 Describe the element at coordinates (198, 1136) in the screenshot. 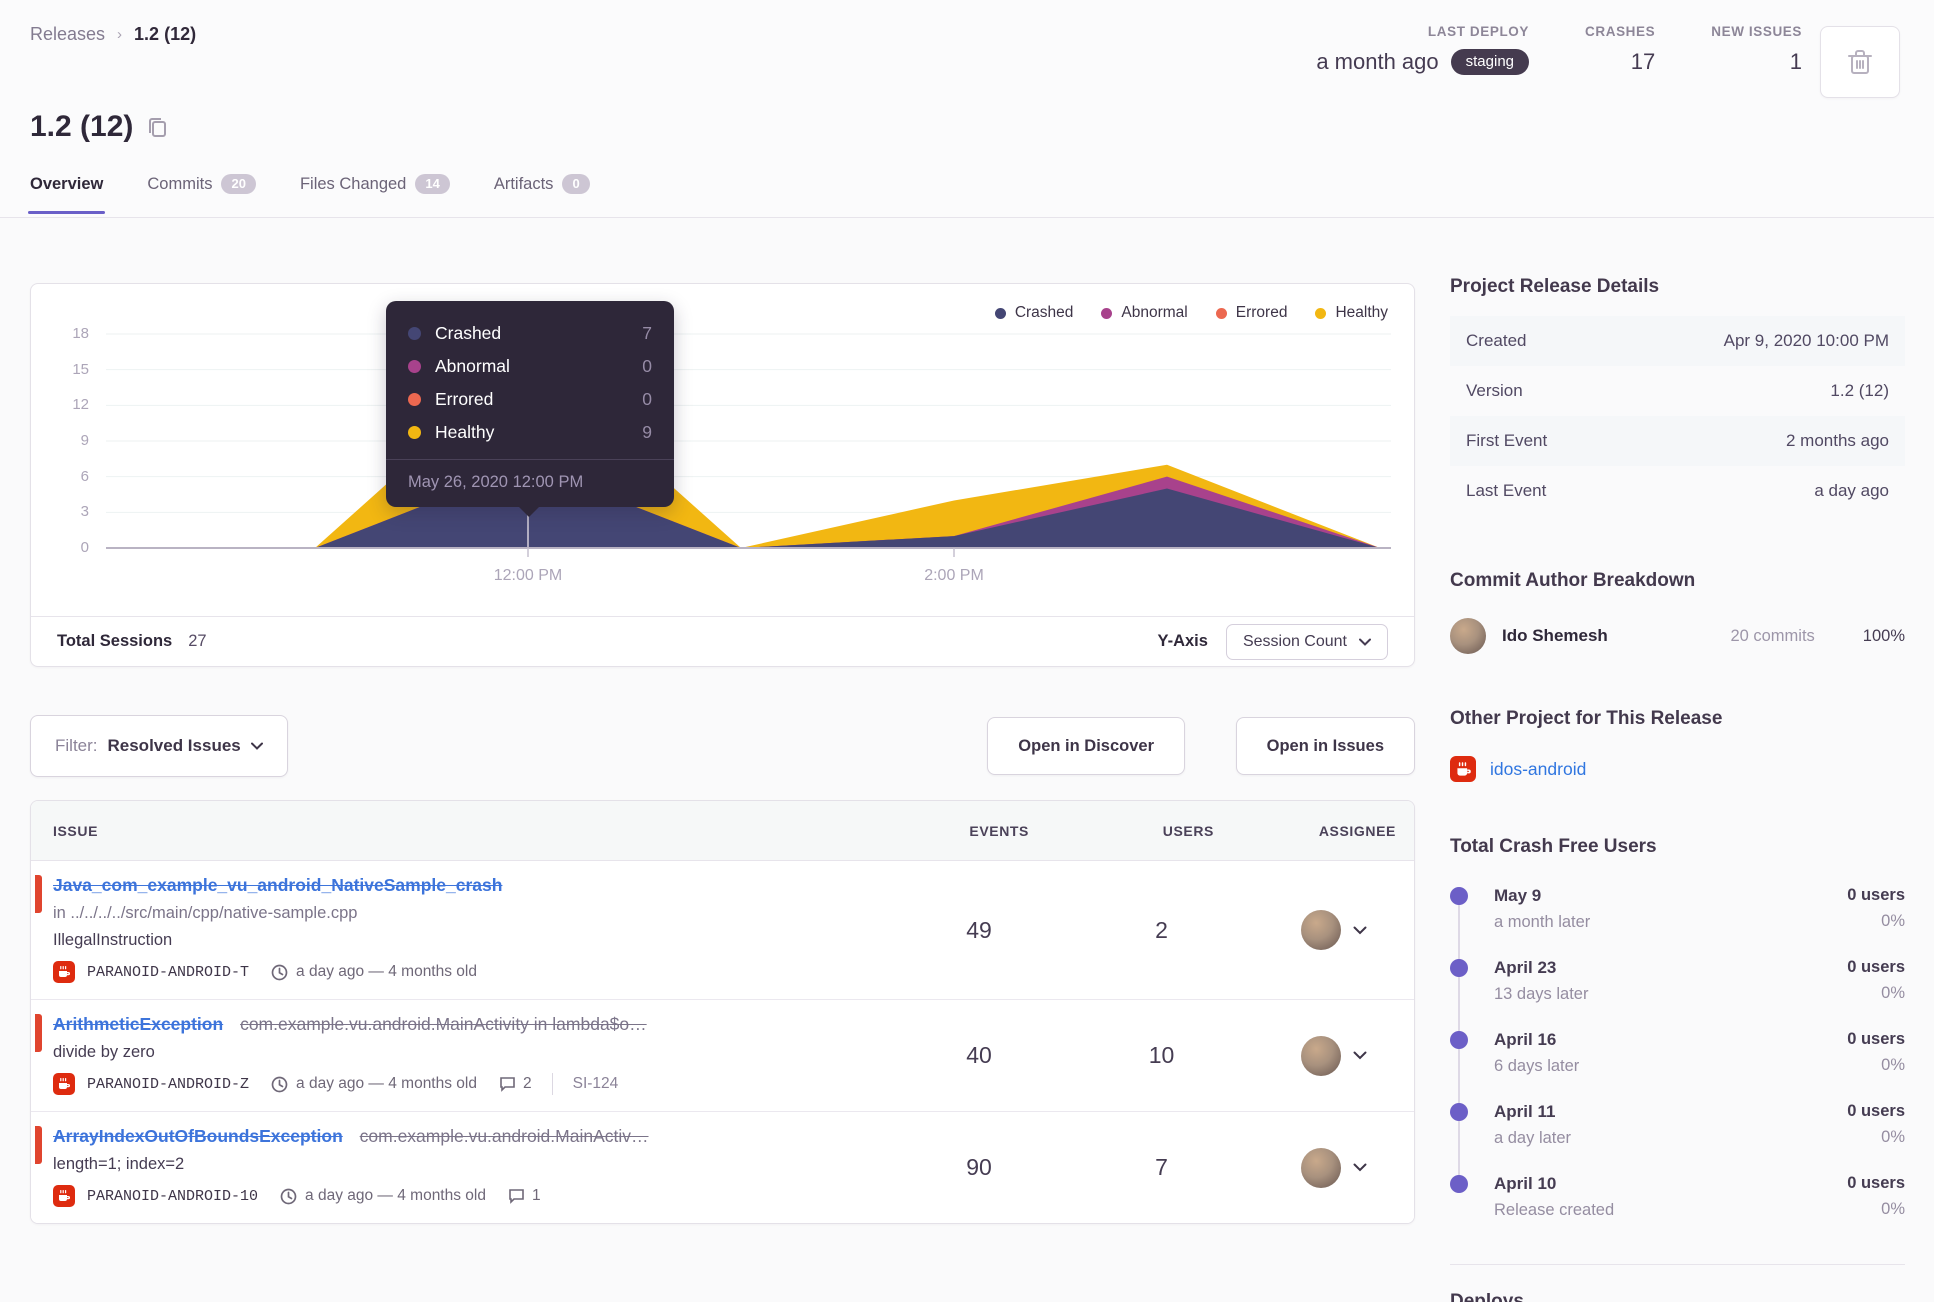

I see `issue-title-link: ArrayIndexOutOfBoundsException` at that location.